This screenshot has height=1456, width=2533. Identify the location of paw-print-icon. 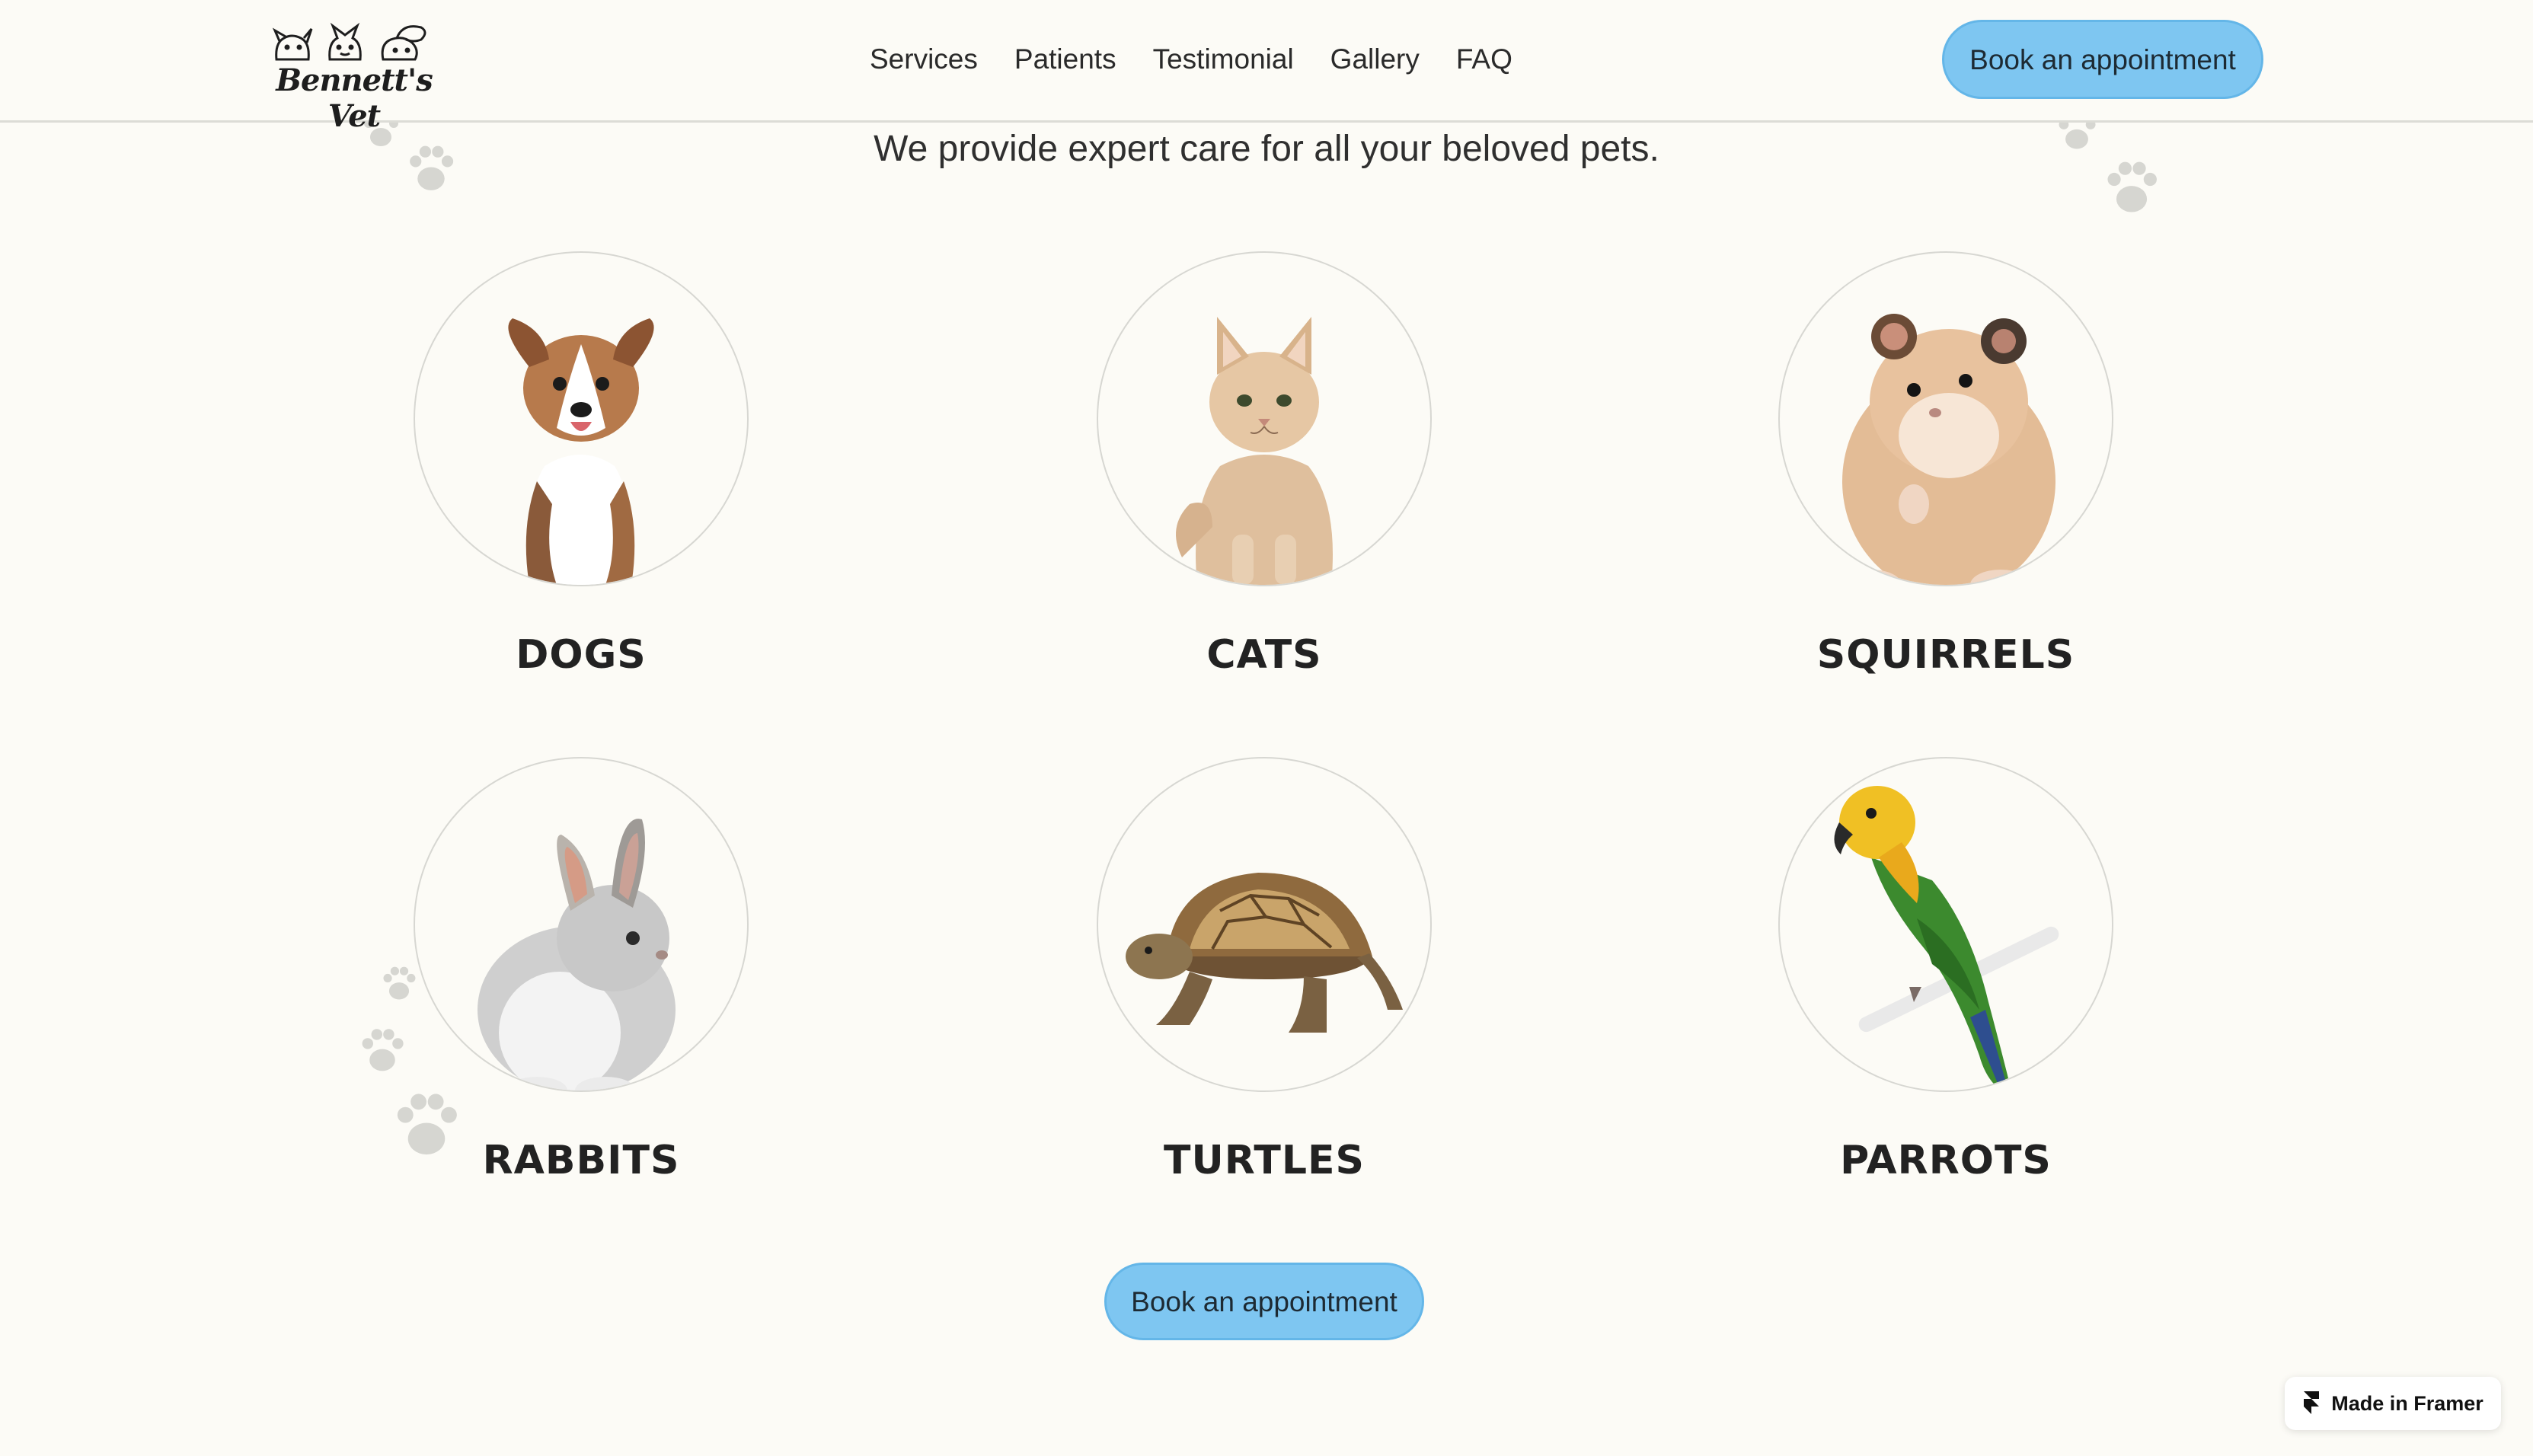
(383, 1050).